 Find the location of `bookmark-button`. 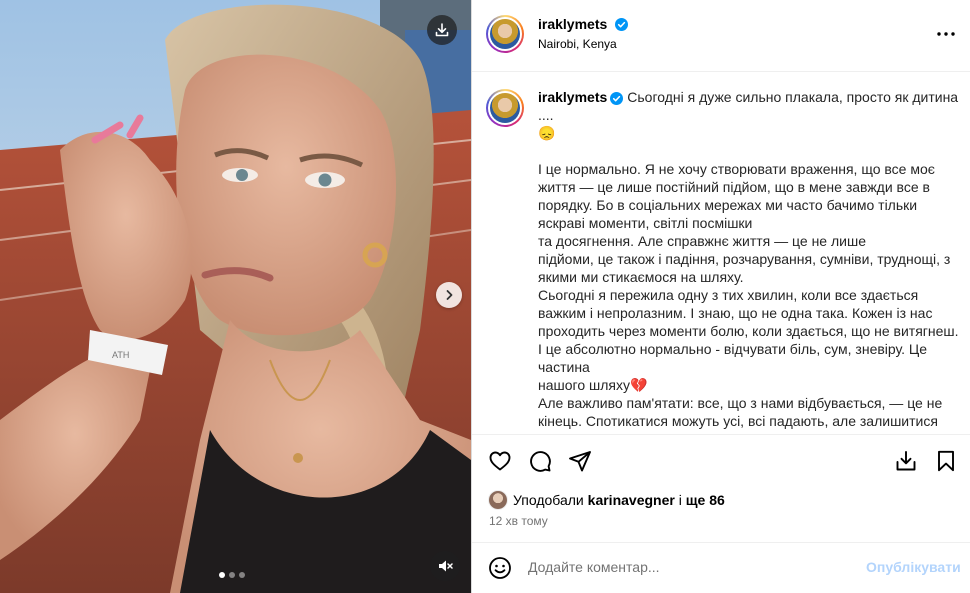

bookmark-button is located at coordinates (946, 461).